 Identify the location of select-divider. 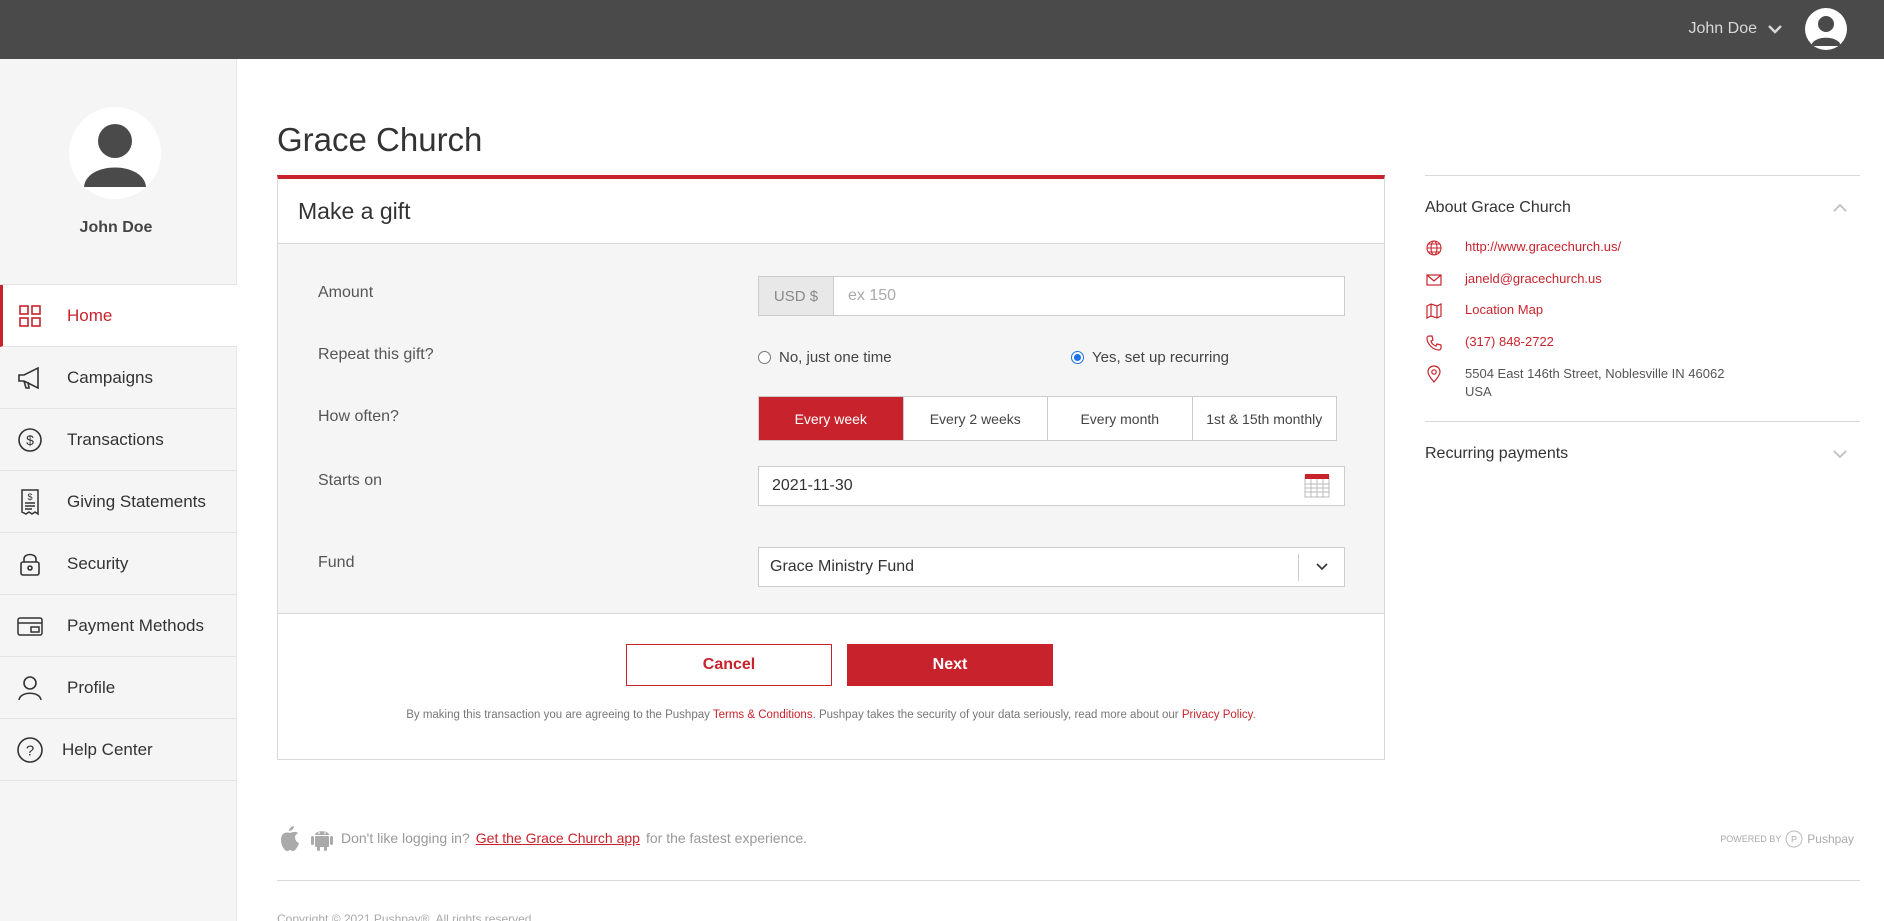
(1298, 567).